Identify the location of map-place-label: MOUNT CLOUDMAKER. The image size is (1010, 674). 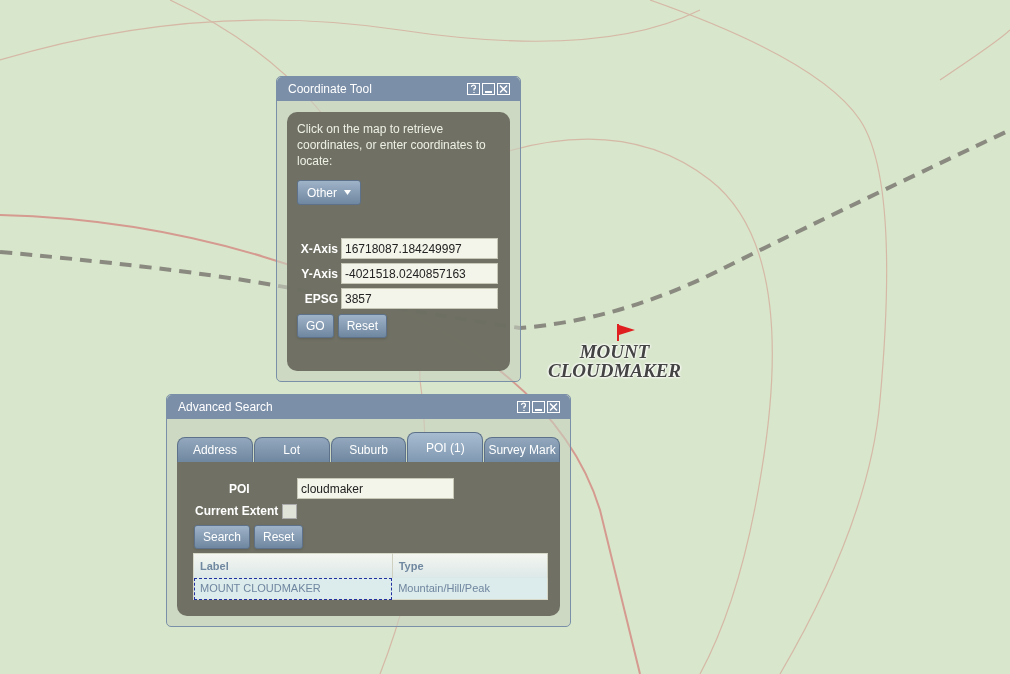
(615, 361).